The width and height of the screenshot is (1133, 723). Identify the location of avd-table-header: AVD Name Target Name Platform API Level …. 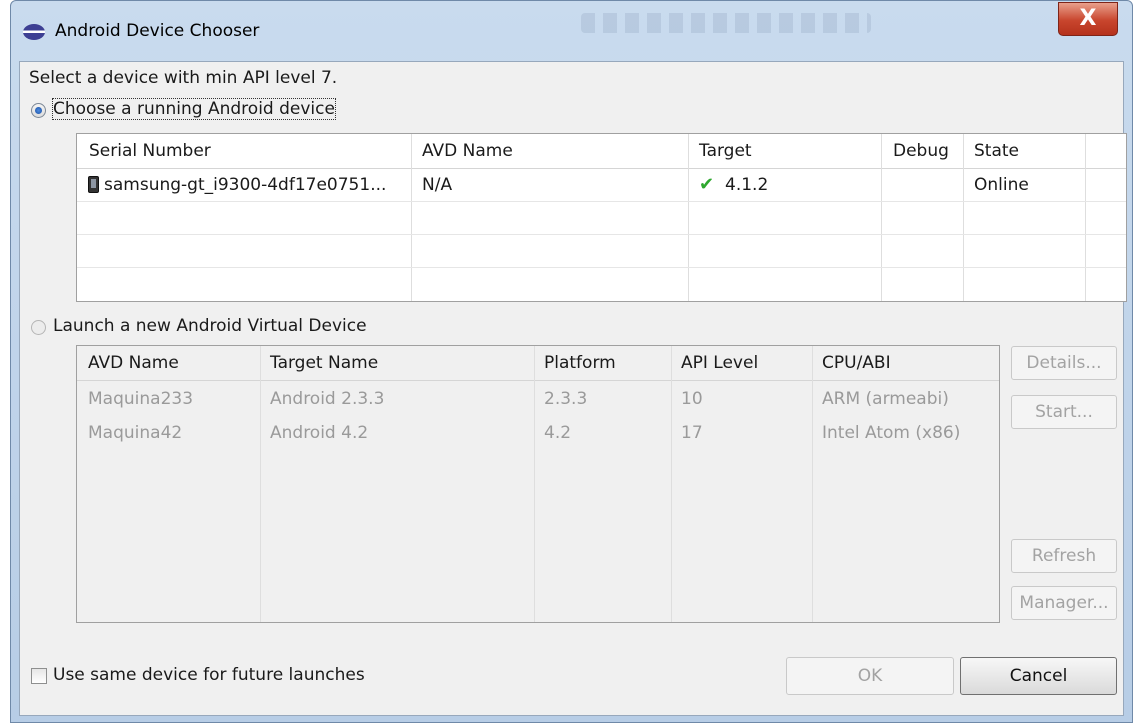
(538, 363).